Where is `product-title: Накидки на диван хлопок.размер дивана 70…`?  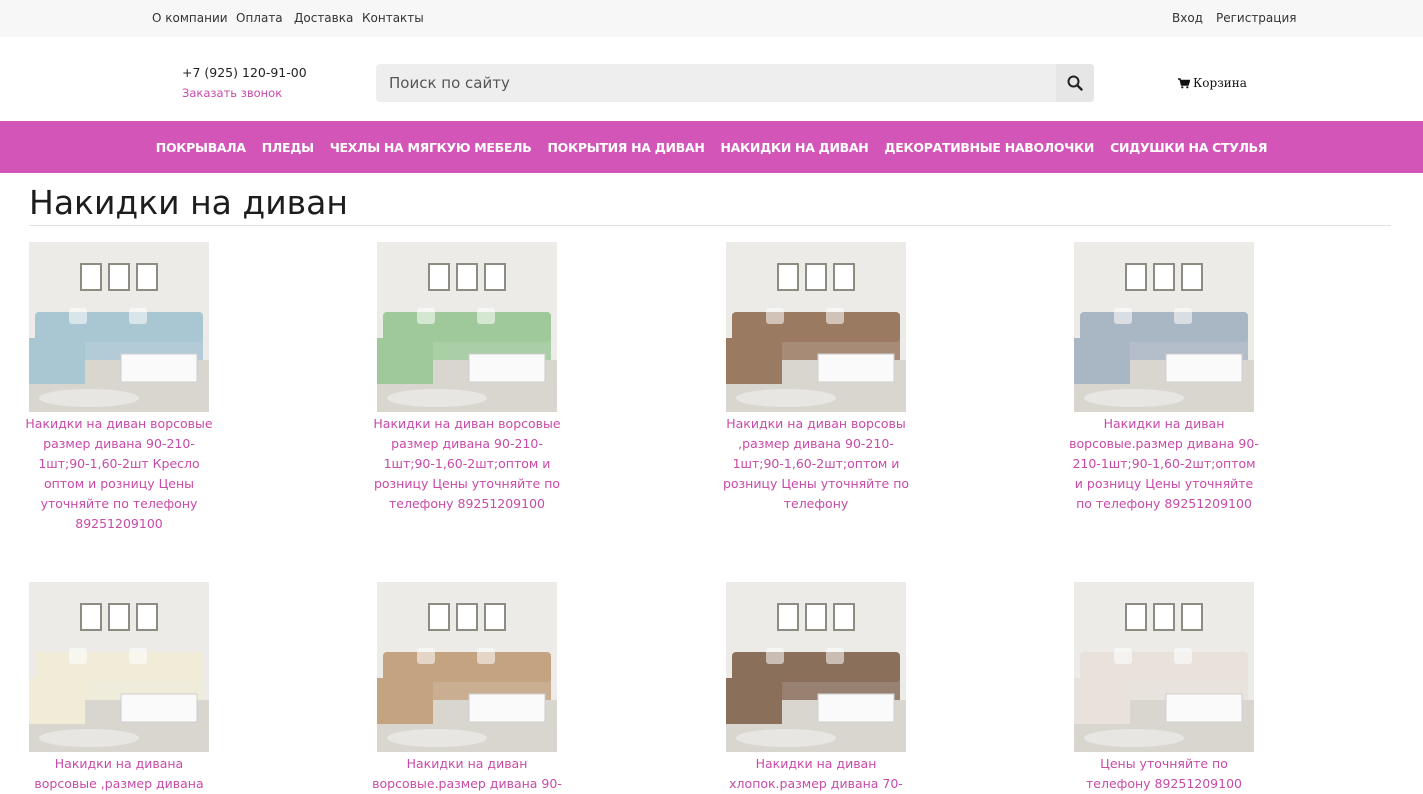
product-title: Накидки на диван хлопок.размер дивана 70… is located at coordinates (816, 773).